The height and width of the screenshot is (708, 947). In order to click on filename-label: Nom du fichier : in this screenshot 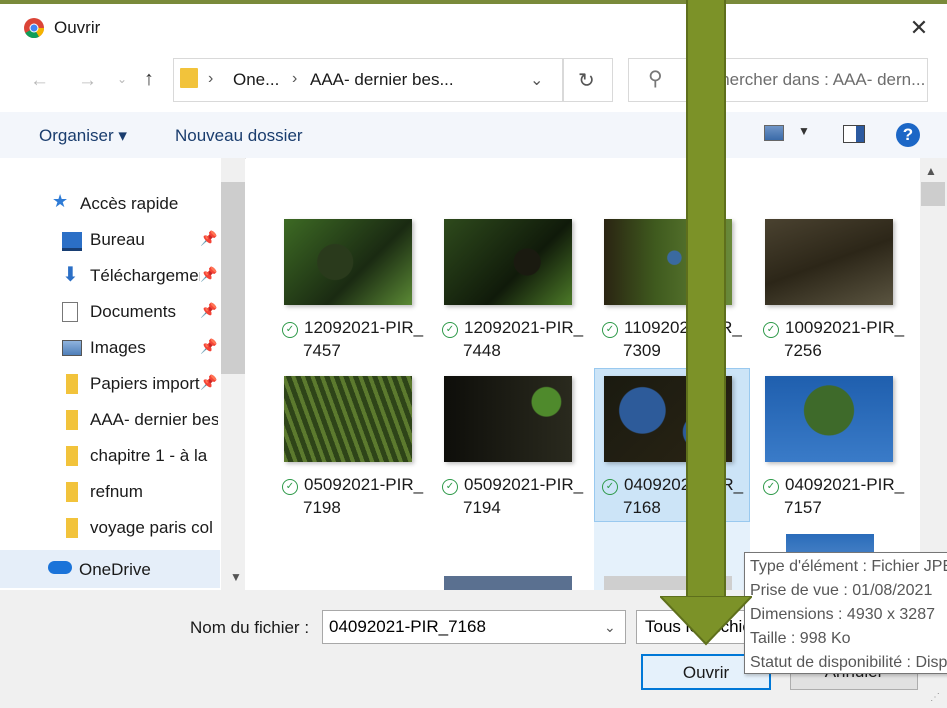, I will do `click(250, 627)`.